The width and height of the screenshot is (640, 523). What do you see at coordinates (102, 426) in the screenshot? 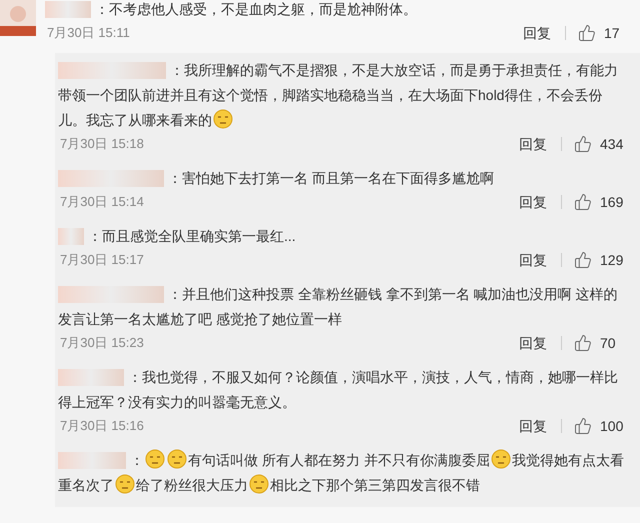
I see `comment-date: 7月30日 15:16` at bounding box center [102, 426].